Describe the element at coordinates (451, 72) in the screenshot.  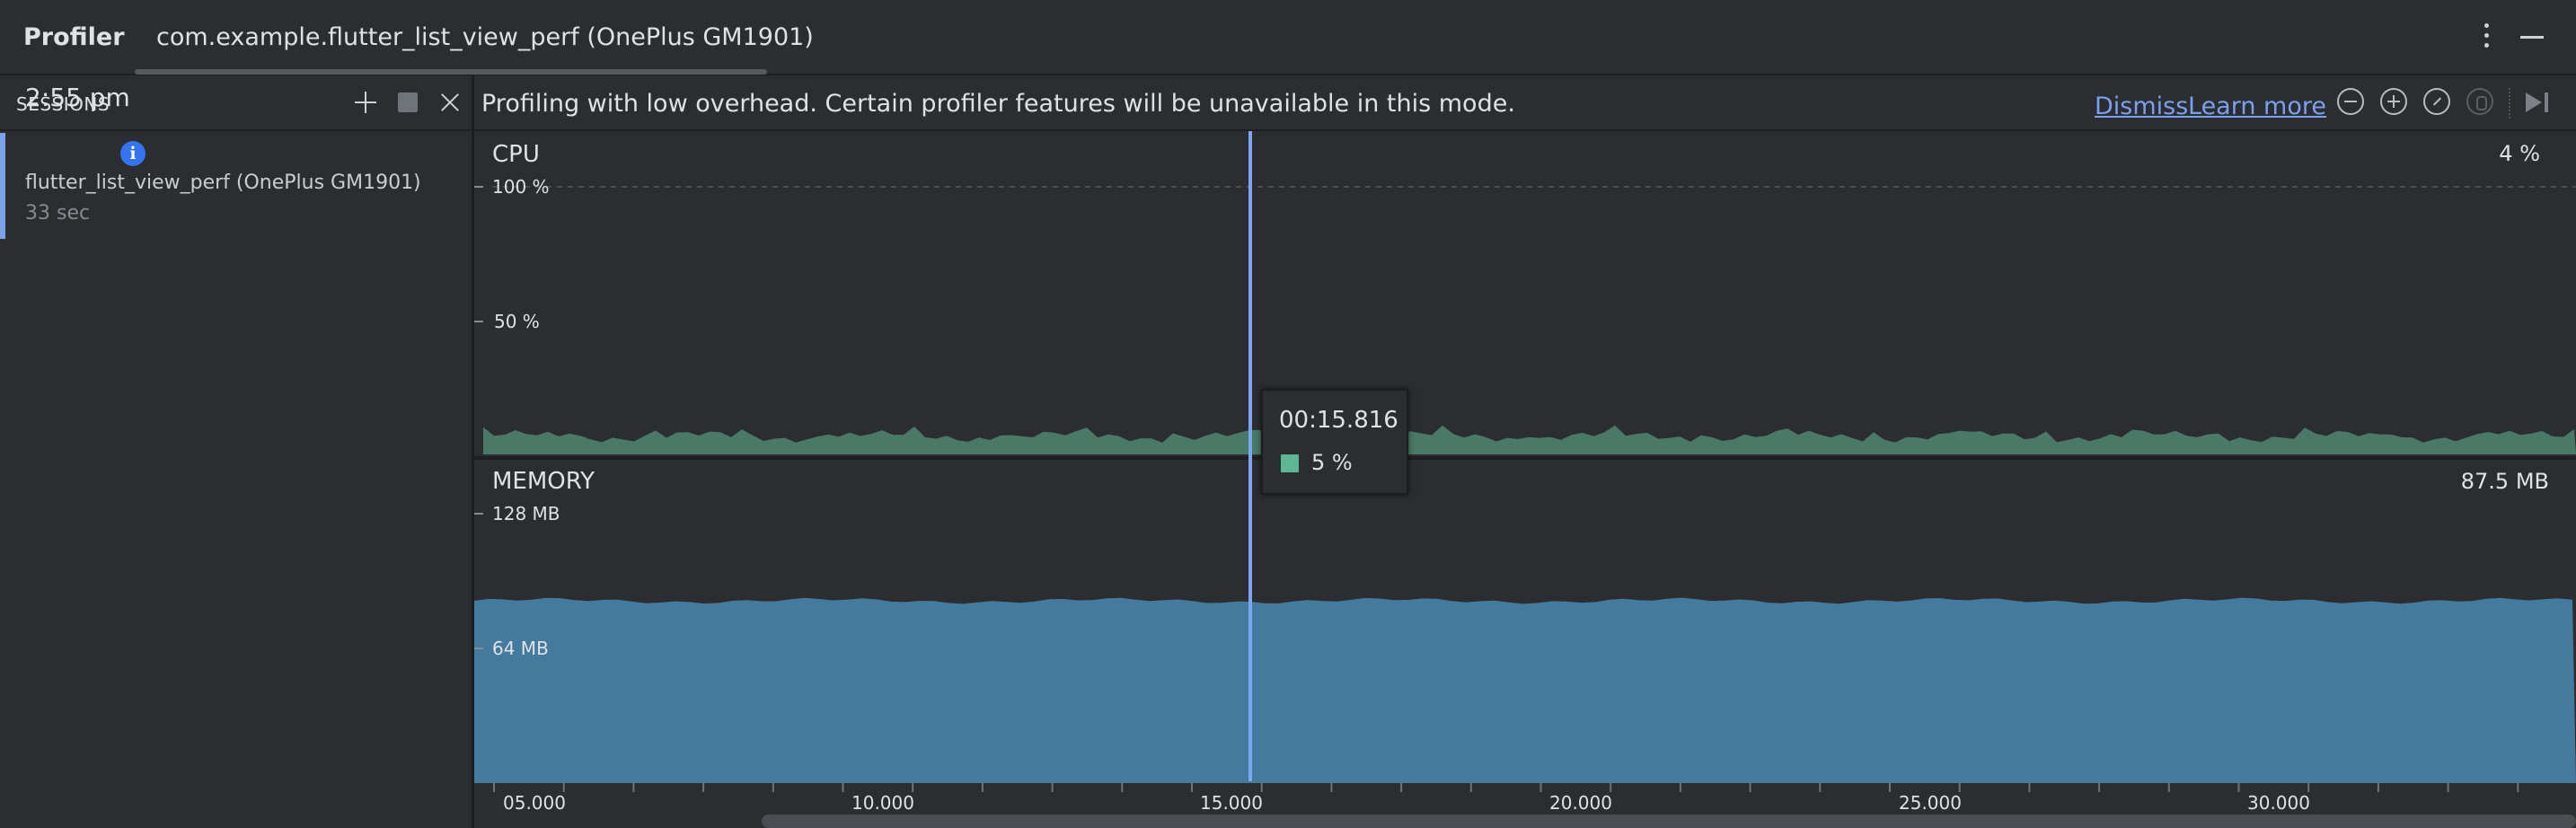
I see `tab-underline` at that location.